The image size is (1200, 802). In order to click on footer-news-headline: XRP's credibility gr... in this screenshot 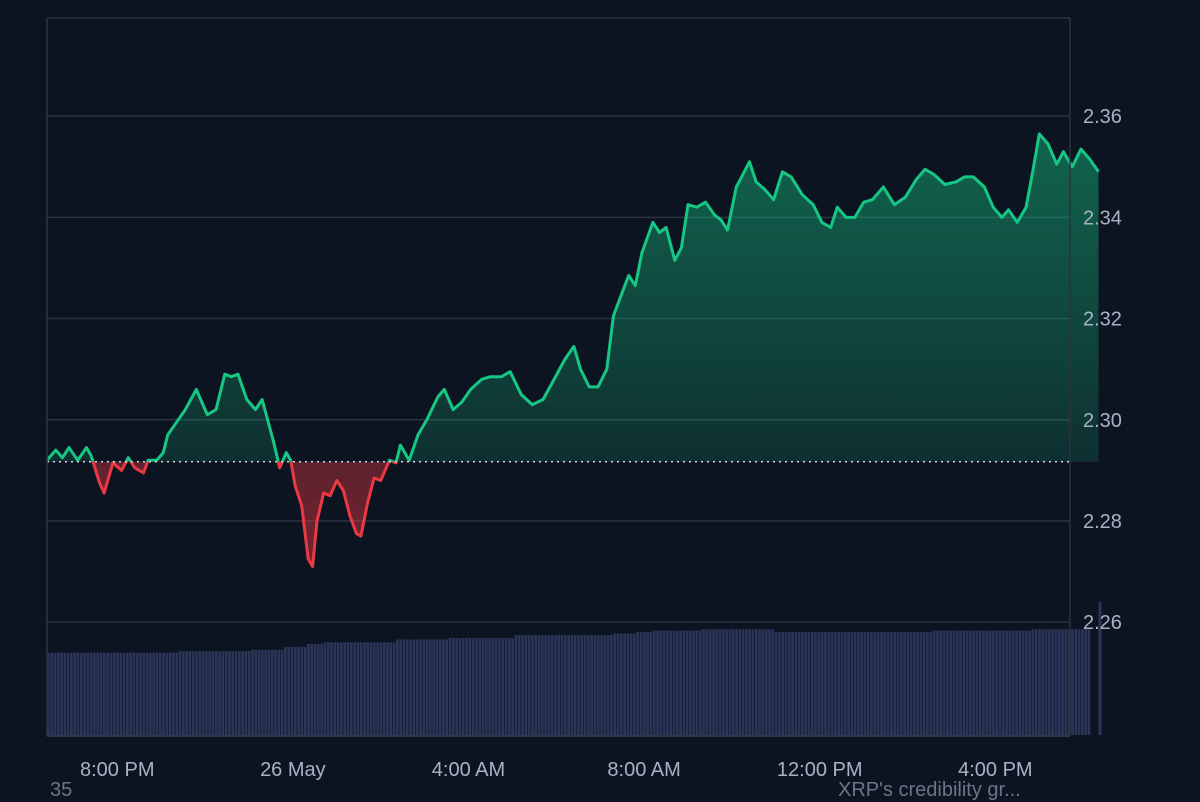, I will do `click(950, 790)`.